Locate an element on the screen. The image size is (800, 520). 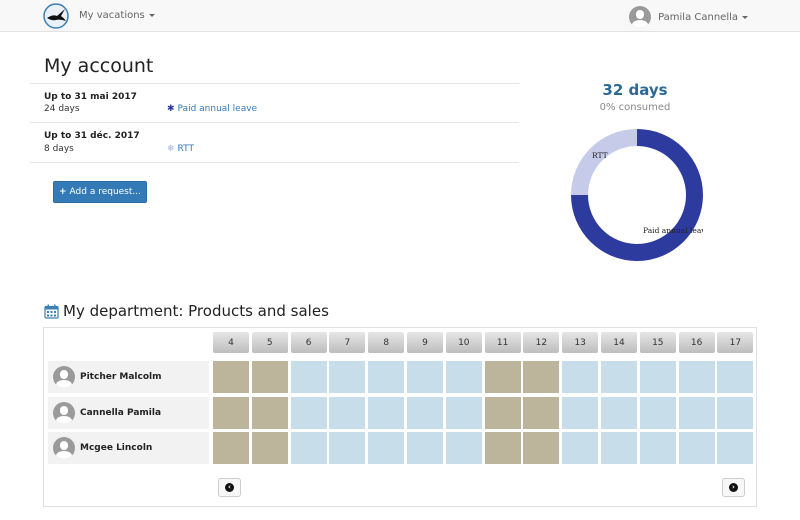
previous-week-button: ‹ is located at coordinates (229, 487).